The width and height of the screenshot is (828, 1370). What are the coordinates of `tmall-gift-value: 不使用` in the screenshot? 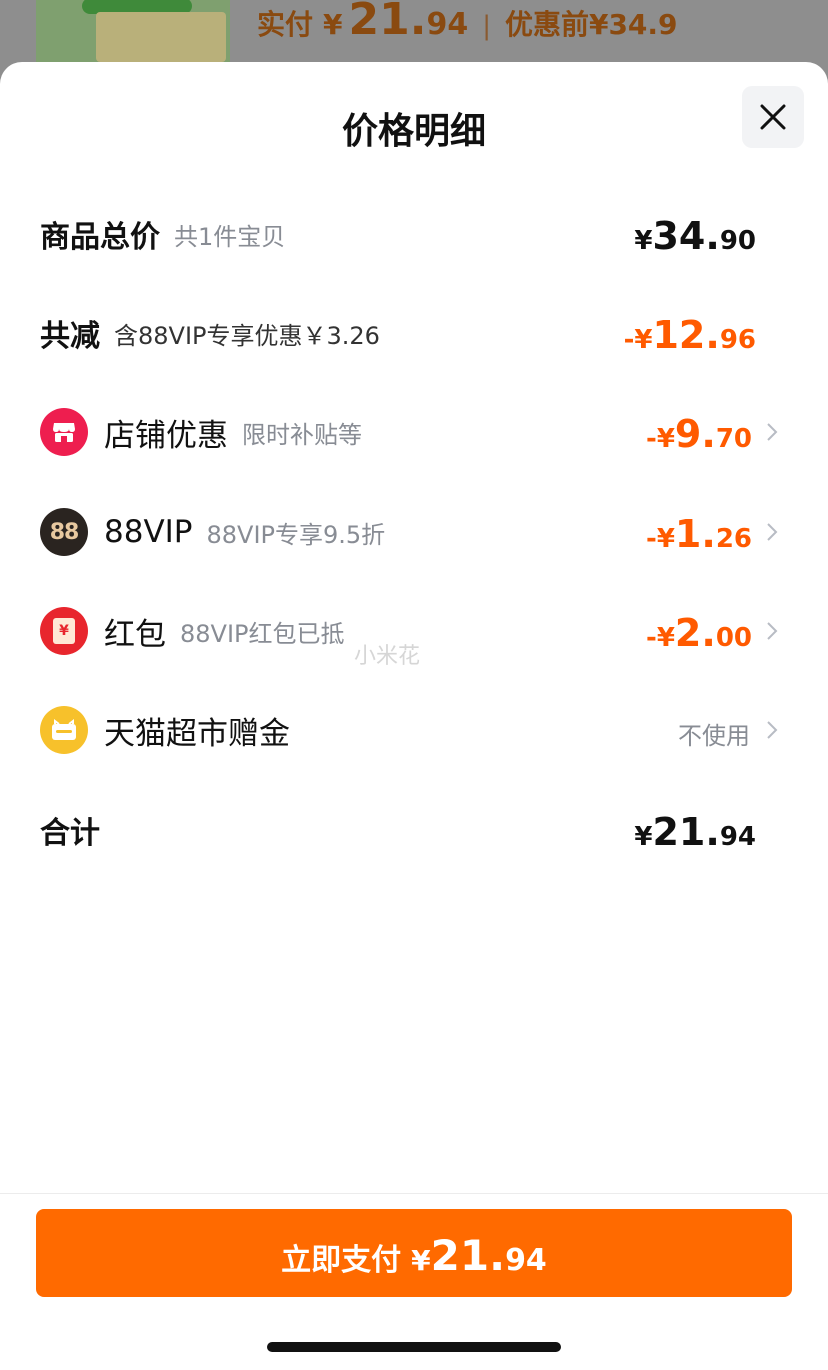 It's located at (714, 730).